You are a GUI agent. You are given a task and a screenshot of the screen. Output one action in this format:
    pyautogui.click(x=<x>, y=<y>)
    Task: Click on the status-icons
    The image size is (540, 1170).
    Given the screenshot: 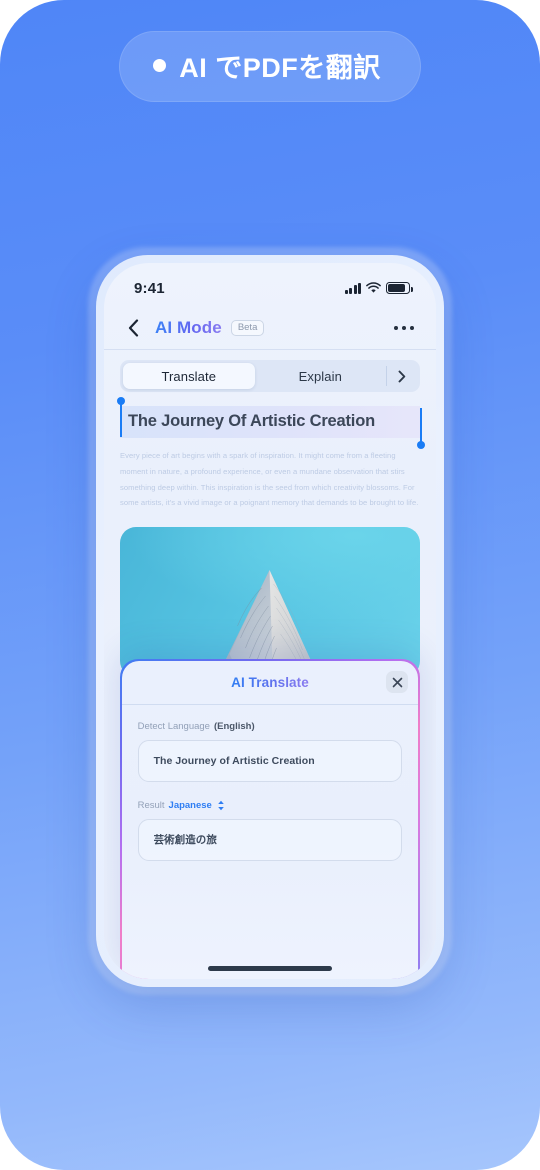 What is the action you would take?
    pyautogui.click(x=378, y=288)
    